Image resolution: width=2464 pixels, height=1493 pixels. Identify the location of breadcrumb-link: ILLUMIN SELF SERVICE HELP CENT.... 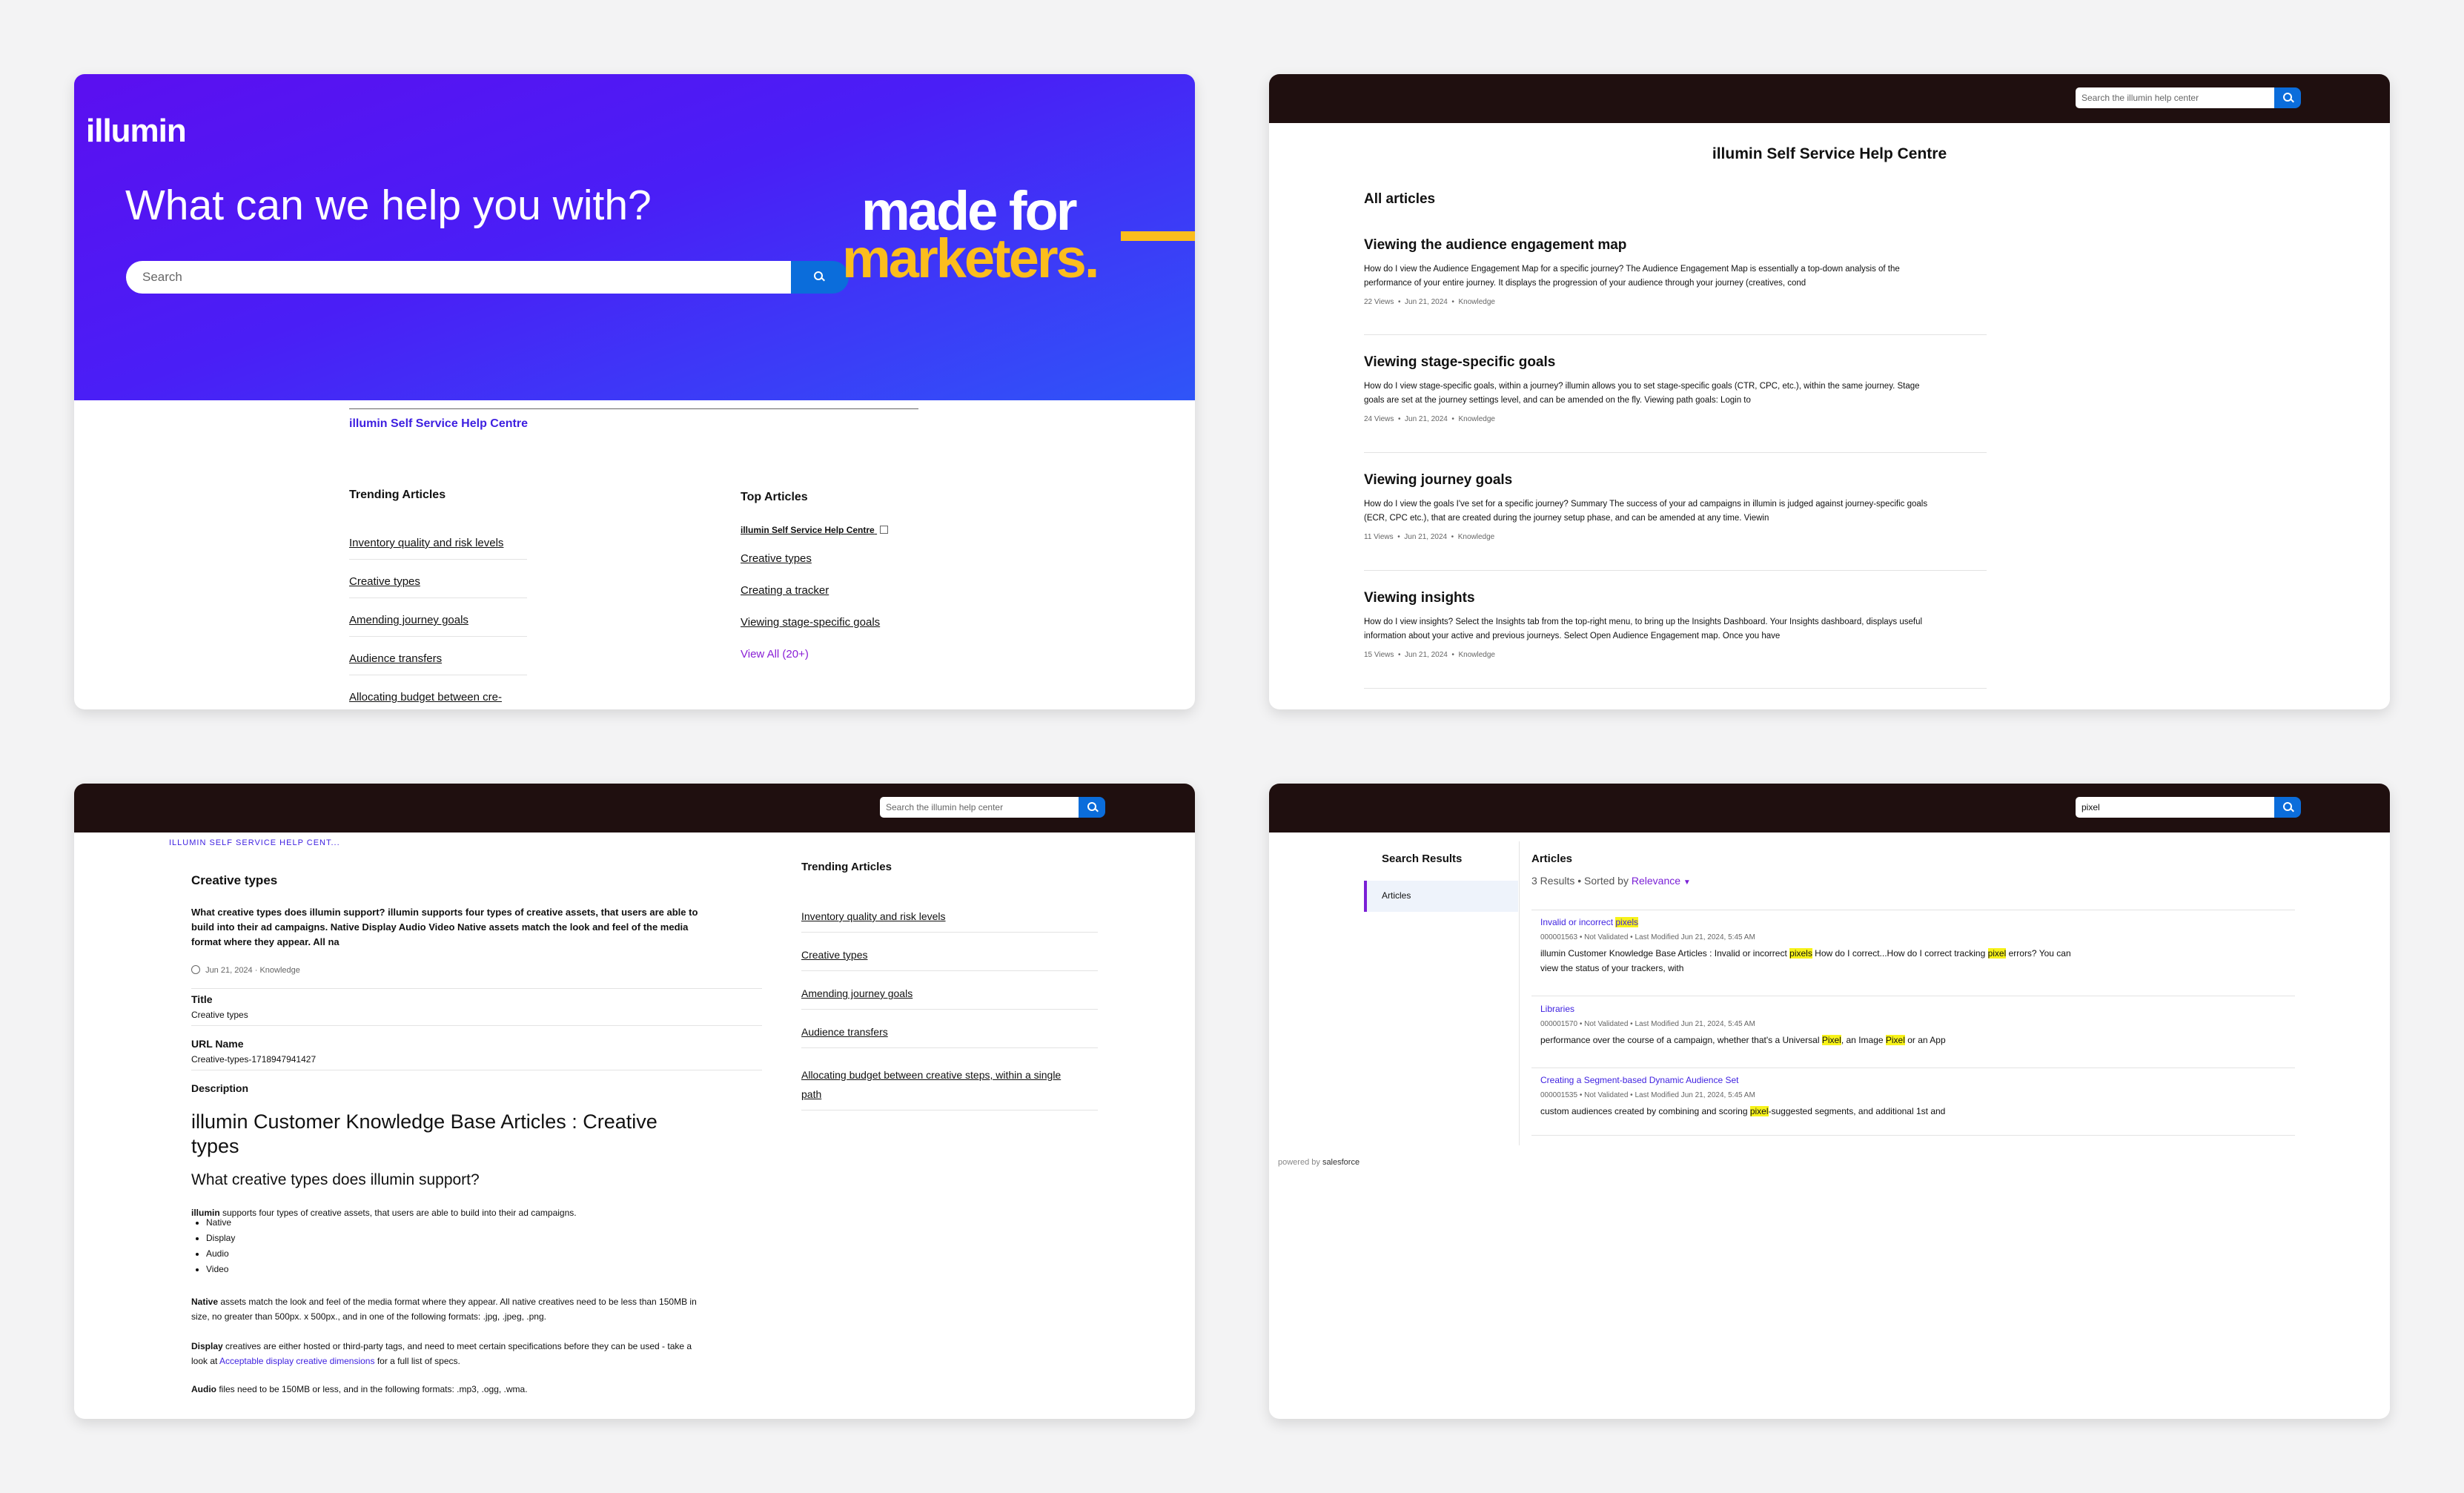
(254, 843).